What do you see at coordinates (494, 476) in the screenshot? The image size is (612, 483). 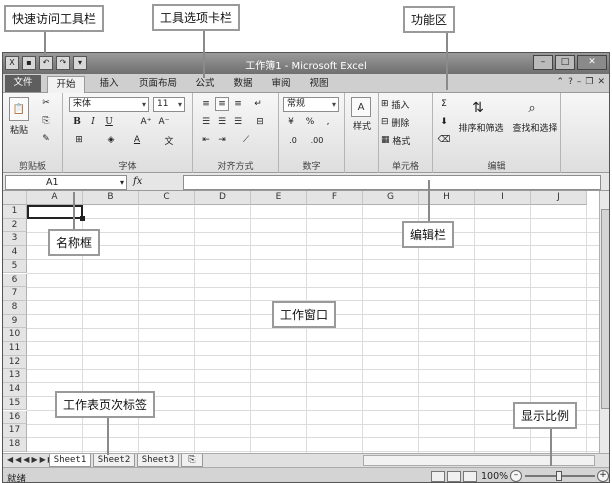 I see `zoom-level: 100%` at bounding box center [494, 476].